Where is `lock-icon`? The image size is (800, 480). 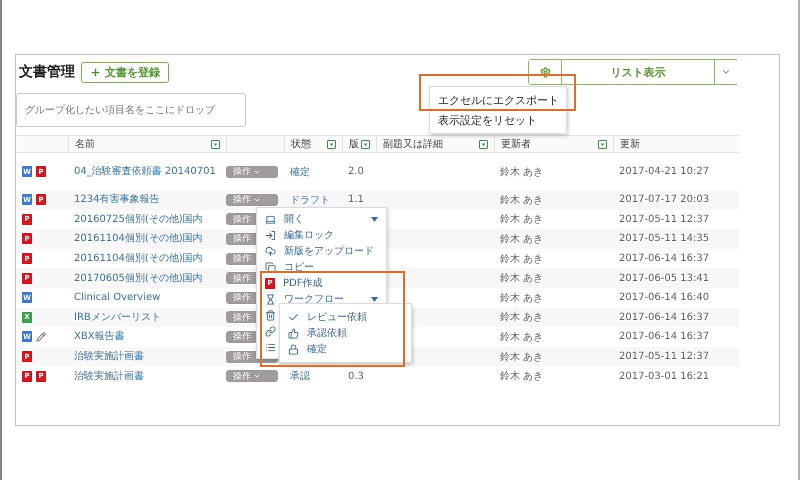
lock-icon is located at coordinates (293, 349).